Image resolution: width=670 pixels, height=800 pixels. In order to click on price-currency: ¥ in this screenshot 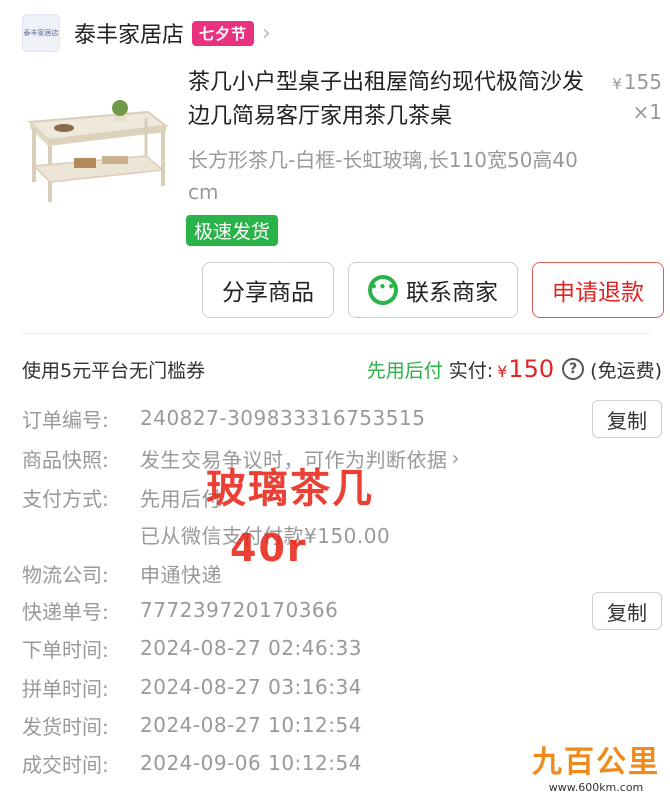, I will do `click(617, 84)`.